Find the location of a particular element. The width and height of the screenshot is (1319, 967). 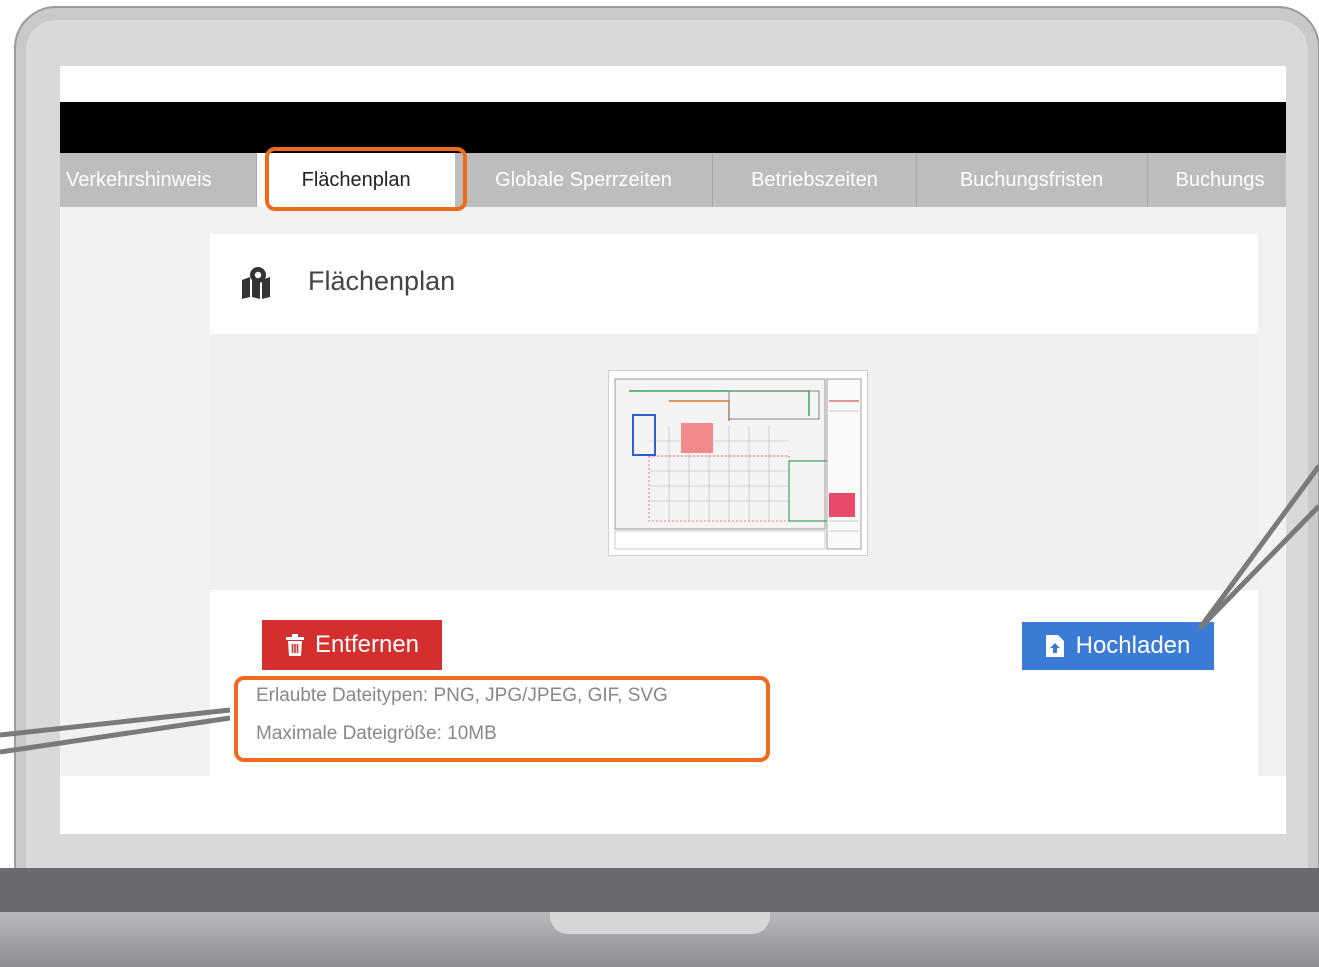

floor-plan-thumbnail is located at coordinates (738, 463).